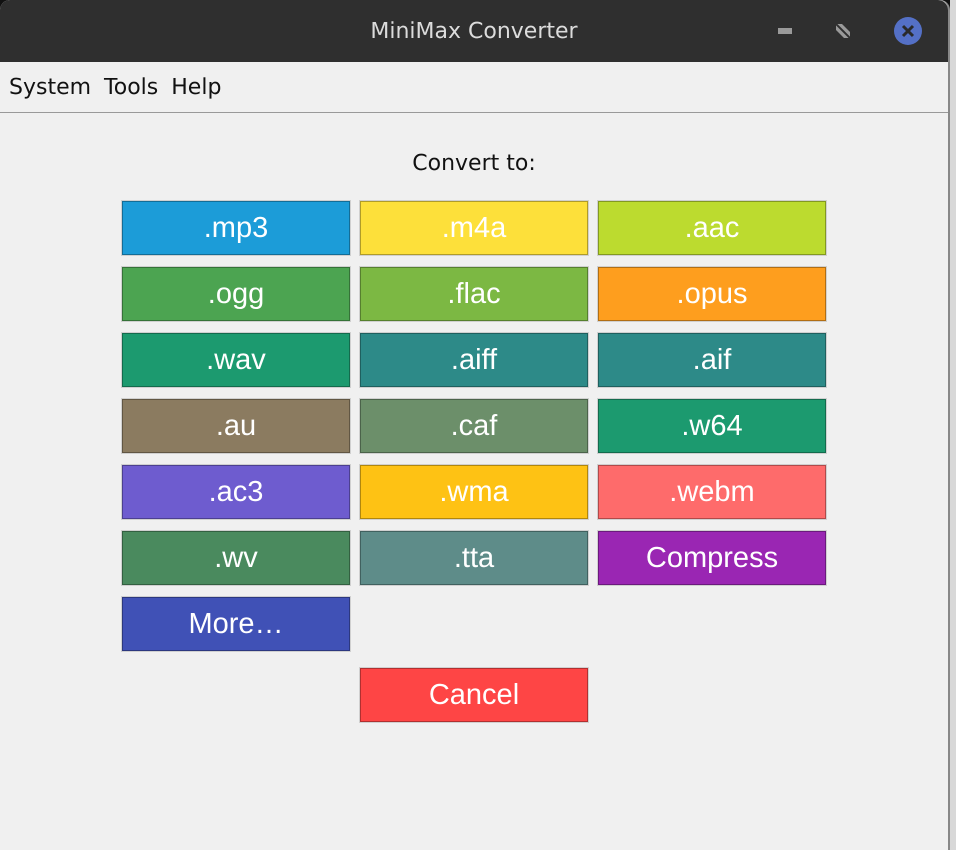  Describe the element at coordinates (474, 360) in the screenshot. I see `format-button: .aiff` at that location.